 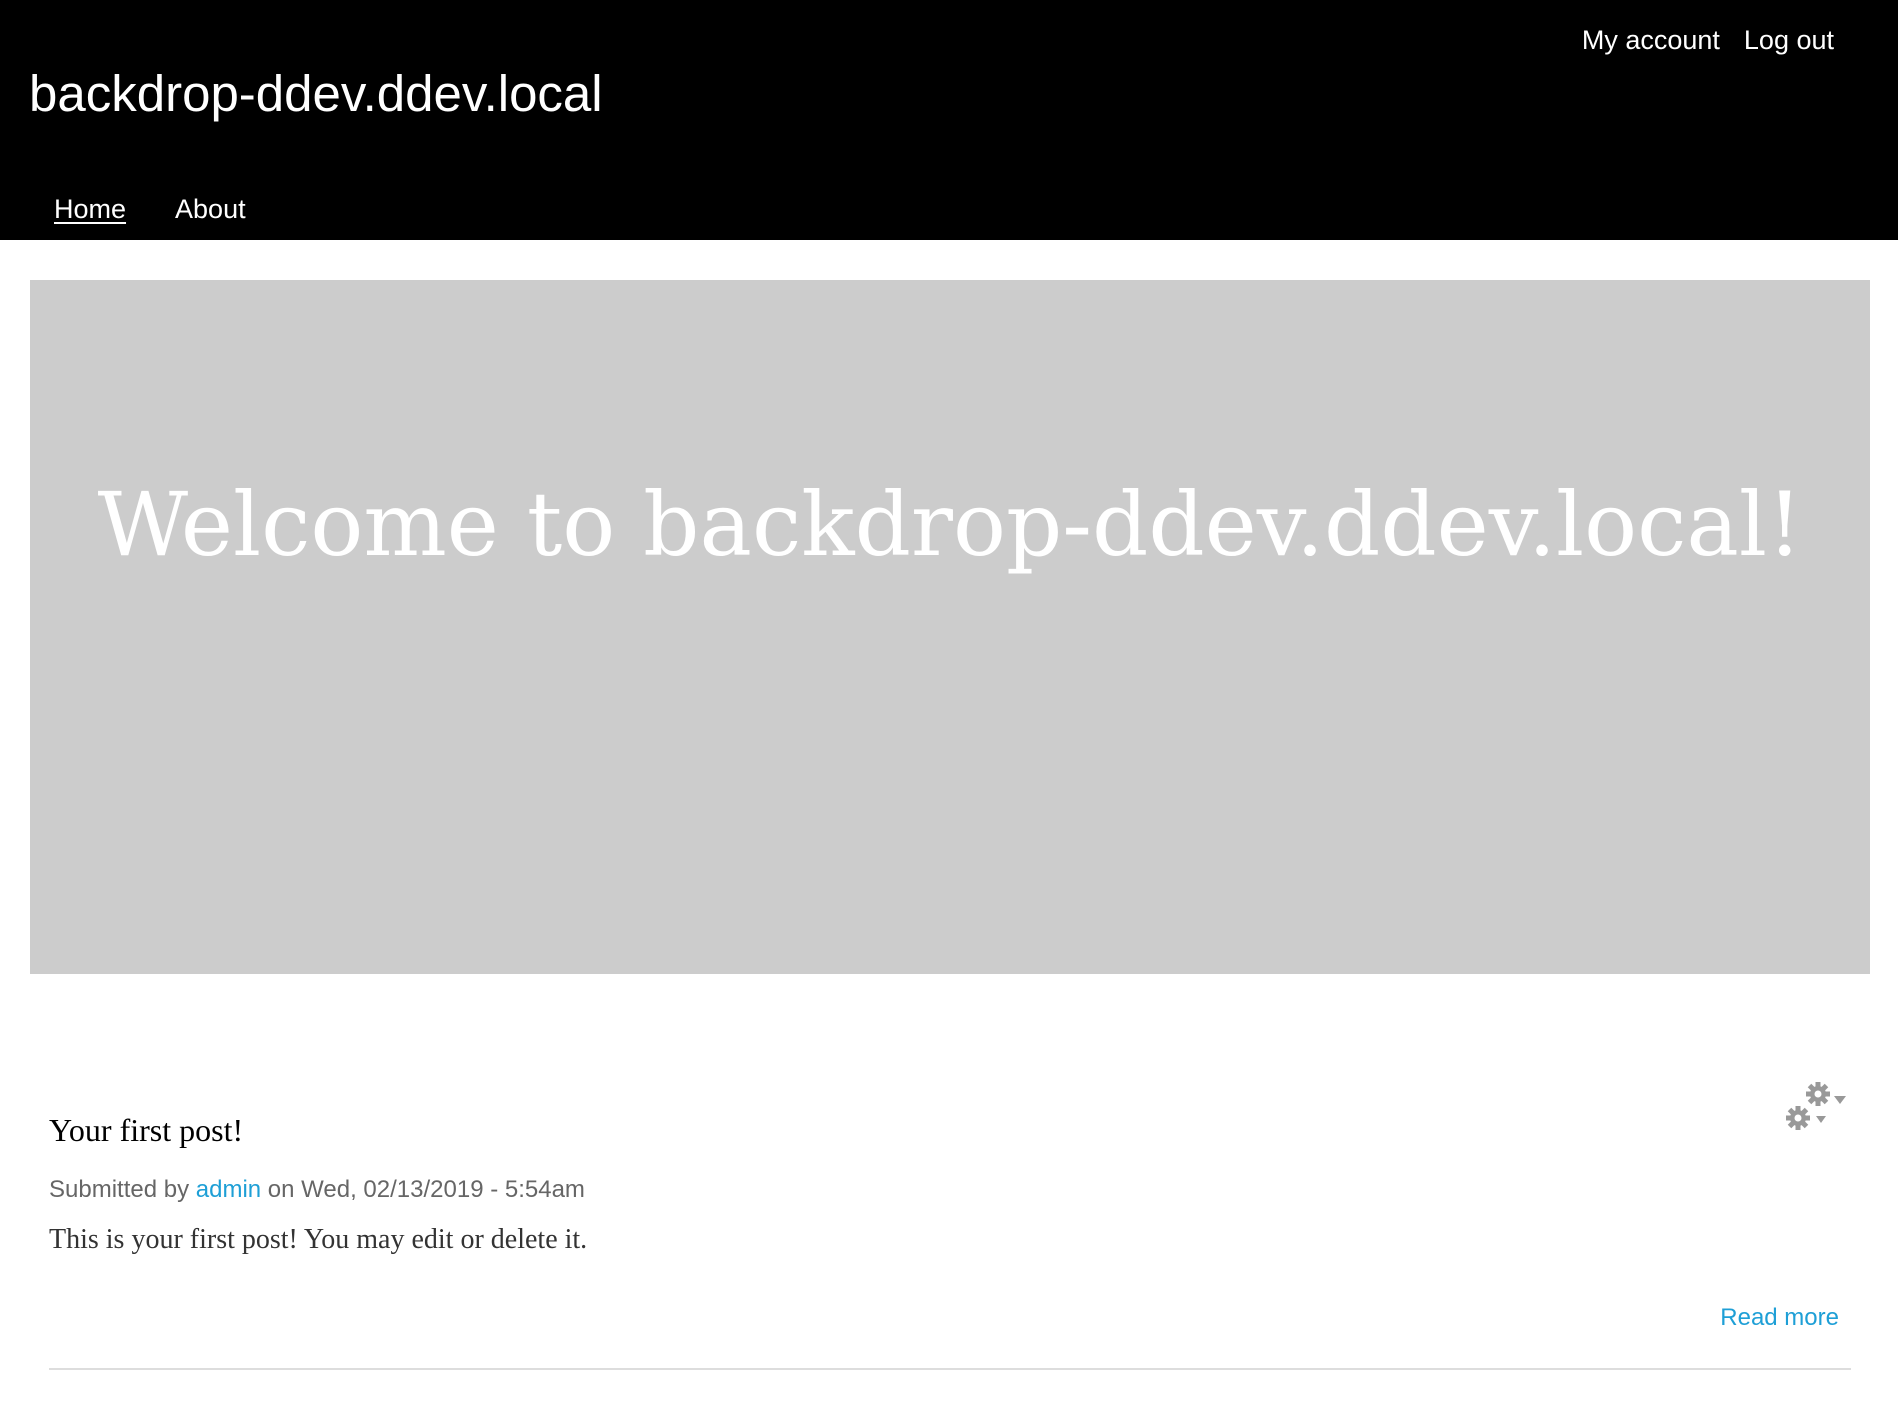 What do you see at coordinates (150, 209) in the screenshot?
I see `main-menu: Home About` at bounding box center [150, 209].